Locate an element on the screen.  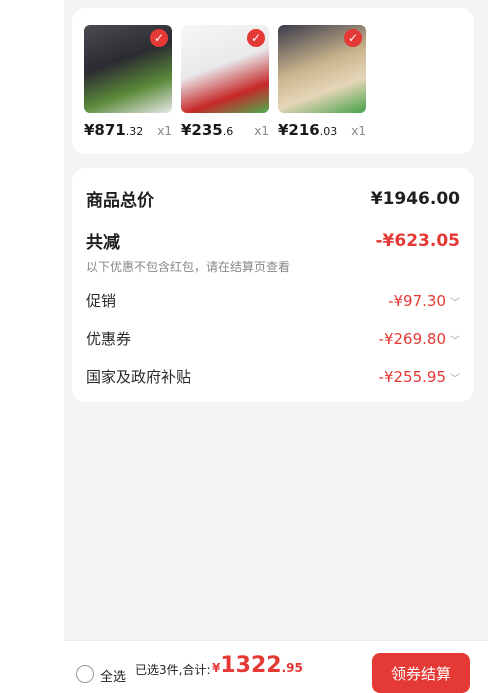
promo-value: -¥97.30 is located at coordinates (417, 301).